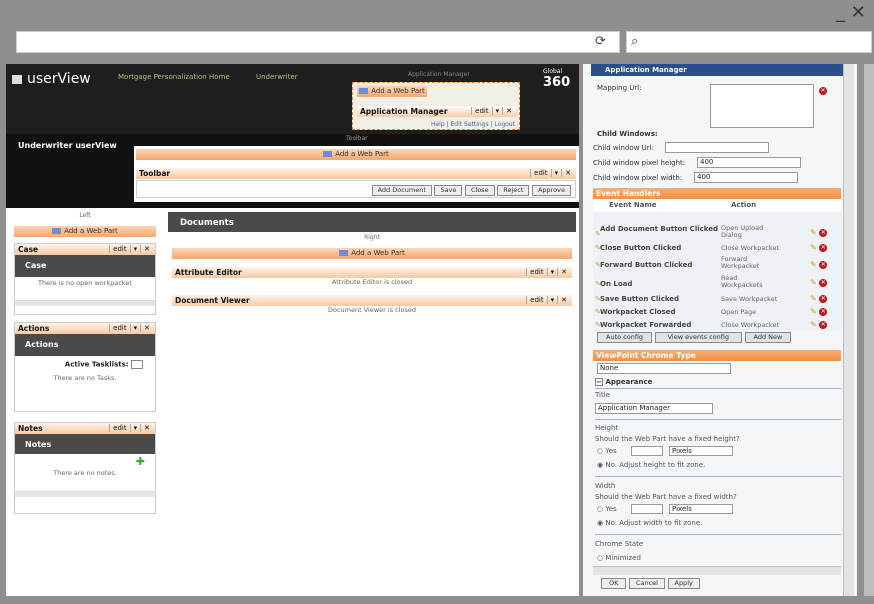 The width and height of the screenshot is (874, 604). What do you see at coordinates (654, 408) in the screenshot?
I see `title-input: Application Manager` at bounding box center [654, 408].